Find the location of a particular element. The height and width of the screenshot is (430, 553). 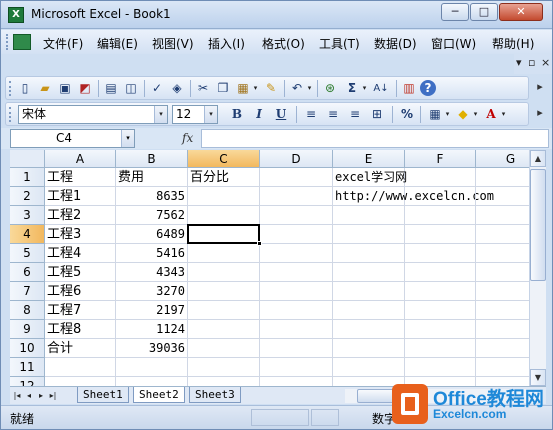

name-box: C4 ▾ is located at coordinates (72, 138).